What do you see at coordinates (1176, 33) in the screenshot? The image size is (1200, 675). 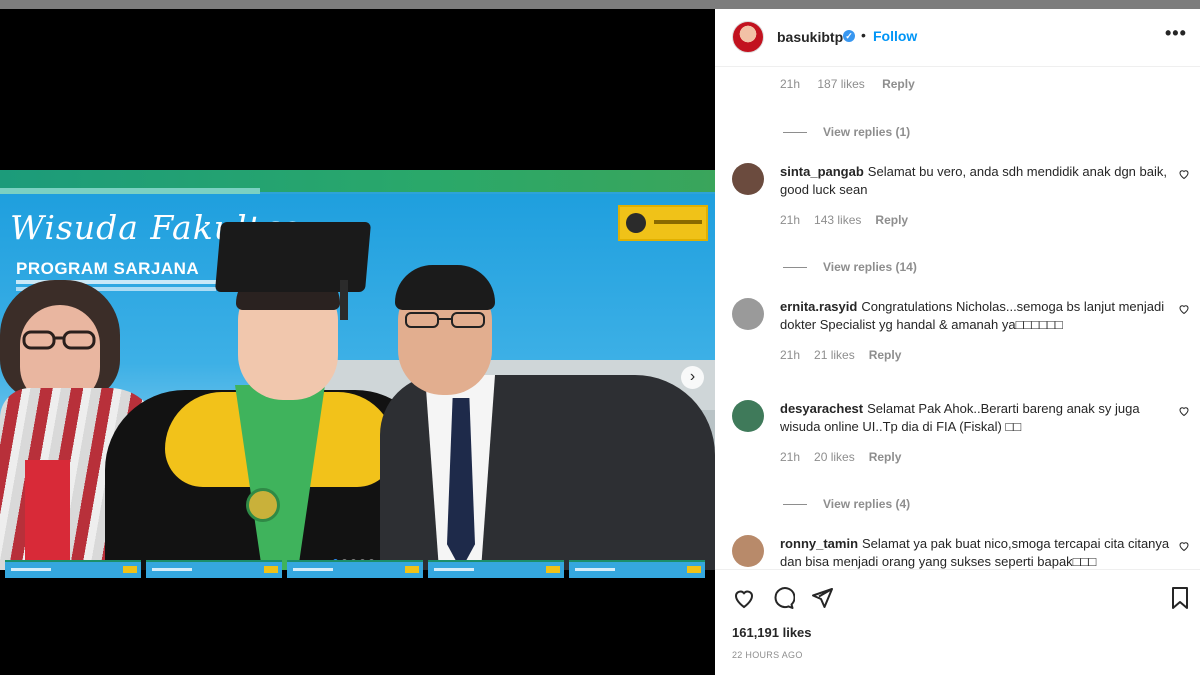 I see `more-options-icon: •••` at bounding box center [1176, 33].